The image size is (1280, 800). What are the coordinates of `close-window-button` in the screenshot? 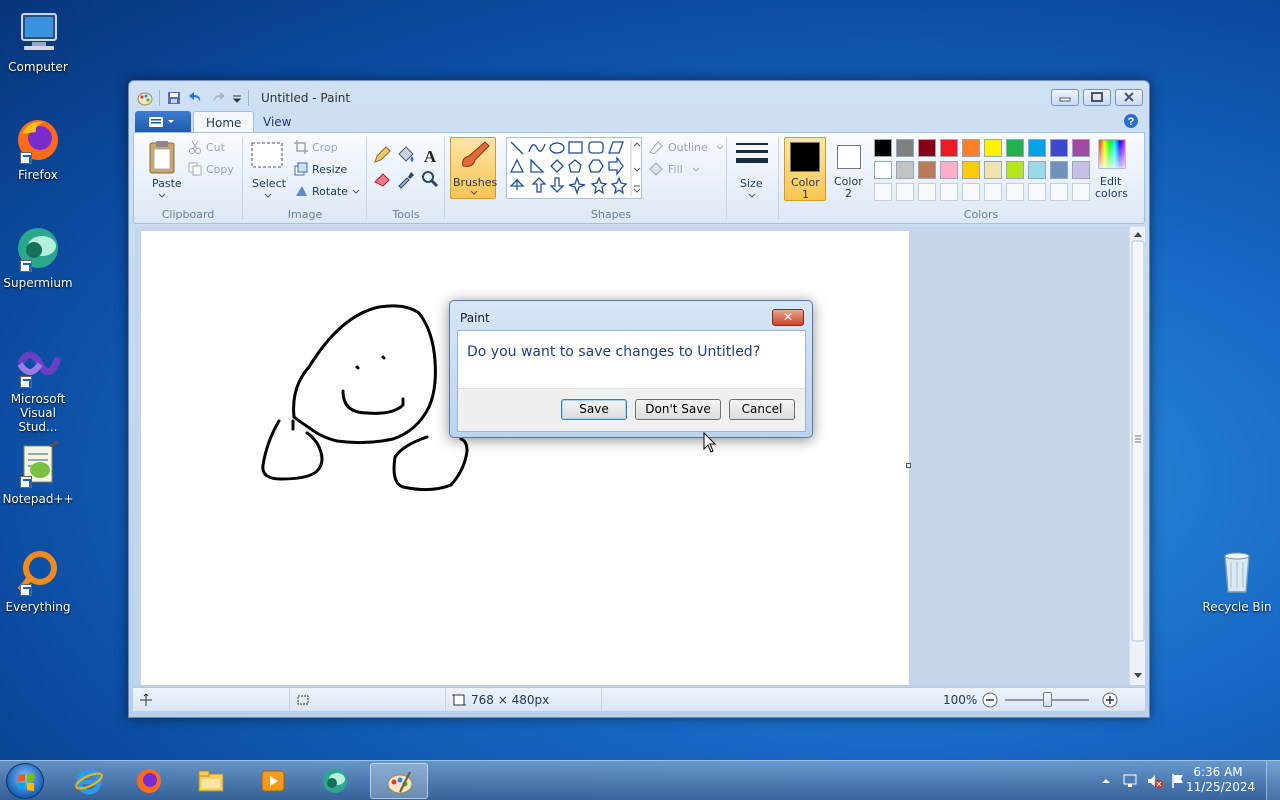 It's located at (1129, 97).